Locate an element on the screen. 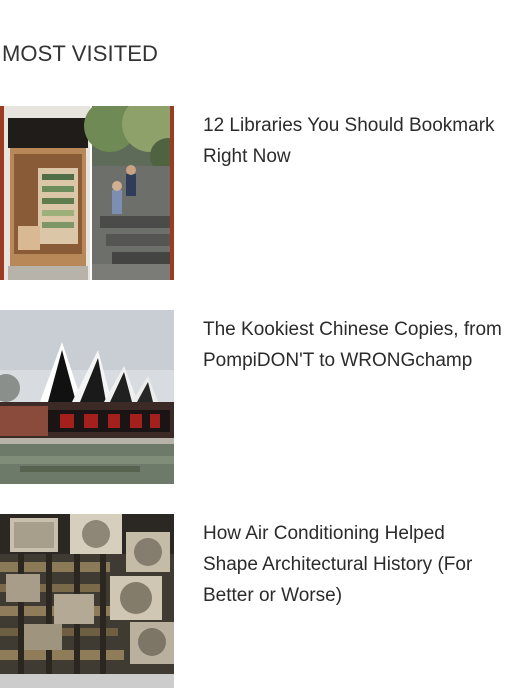 This screenshot has height=689, width=515. air-conditioners-photo-icon is located at coordinates (87, 594).